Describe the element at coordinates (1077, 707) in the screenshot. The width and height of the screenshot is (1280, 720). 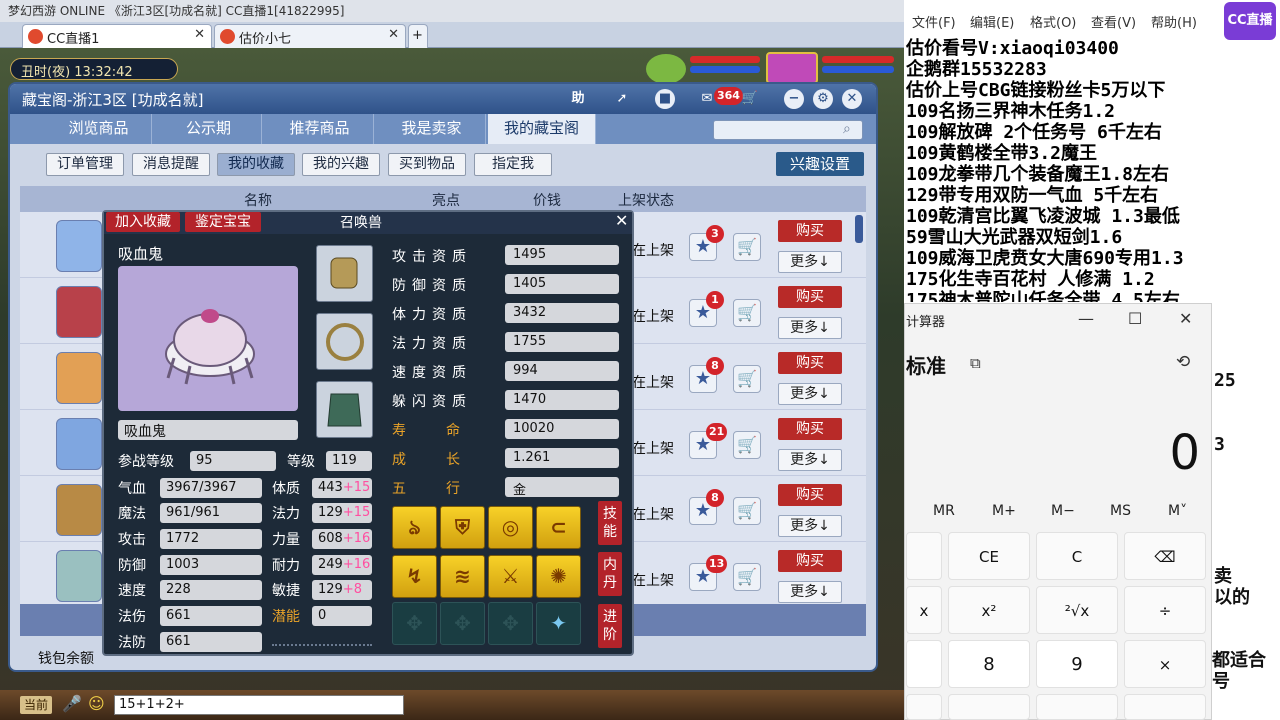
I see `key-6-button` at that location.